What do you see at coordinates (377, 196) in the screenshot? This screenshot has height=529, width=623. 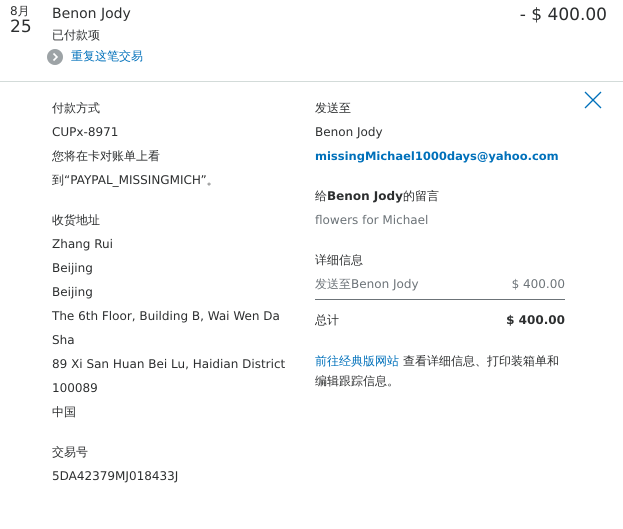 I see `section-heading: 给Benon Jody的留言` at bounding box center [377, 196].